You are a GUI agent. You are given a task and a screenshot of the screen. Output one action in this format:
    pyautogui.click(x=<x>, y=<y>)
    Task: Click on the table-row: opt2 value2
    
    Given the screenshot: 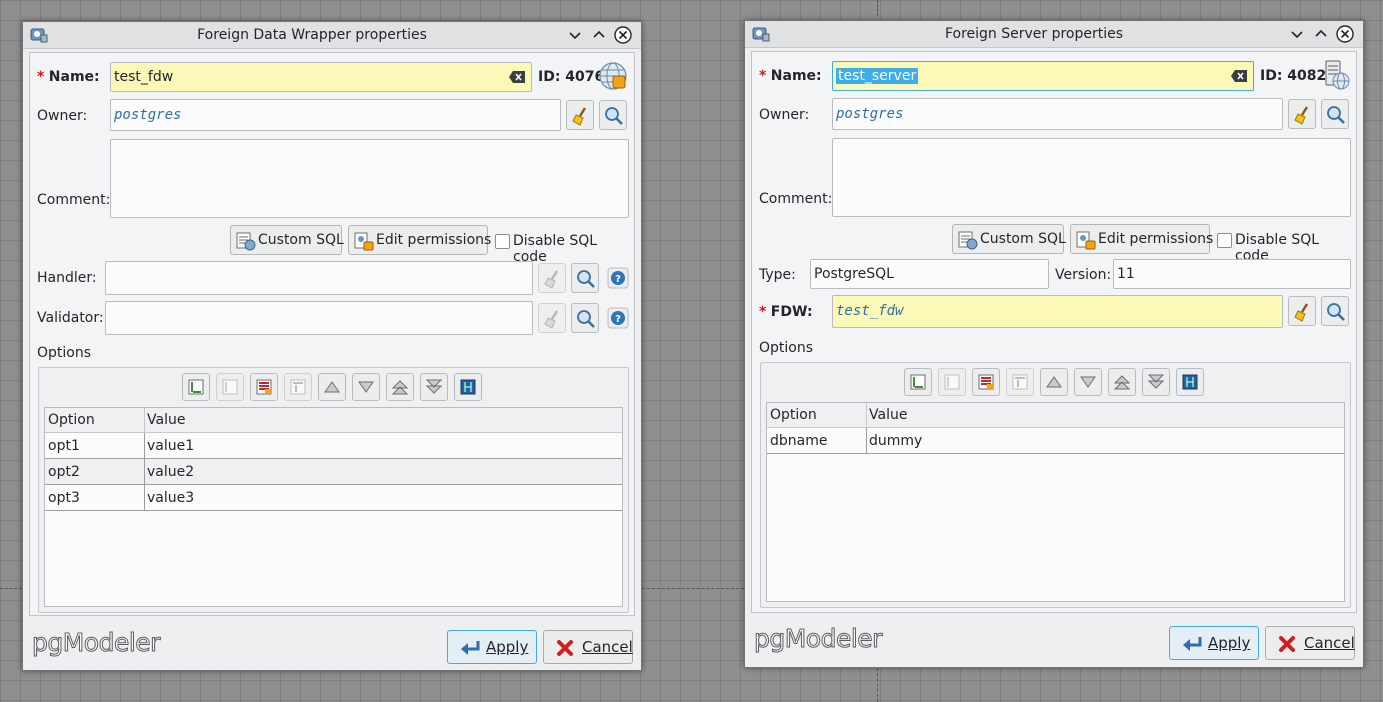 What is the action you would take?
    pyautogui.click(x=333, y=472)
    